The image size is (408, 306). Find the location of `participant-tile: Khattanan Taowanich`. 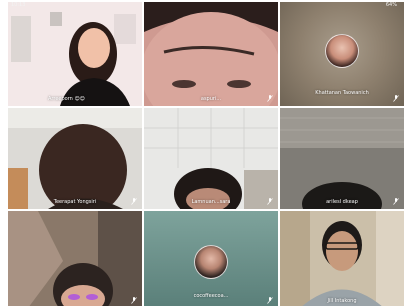

participant-tile: Khattanan Taowanich is located at coordinates (342, 54).